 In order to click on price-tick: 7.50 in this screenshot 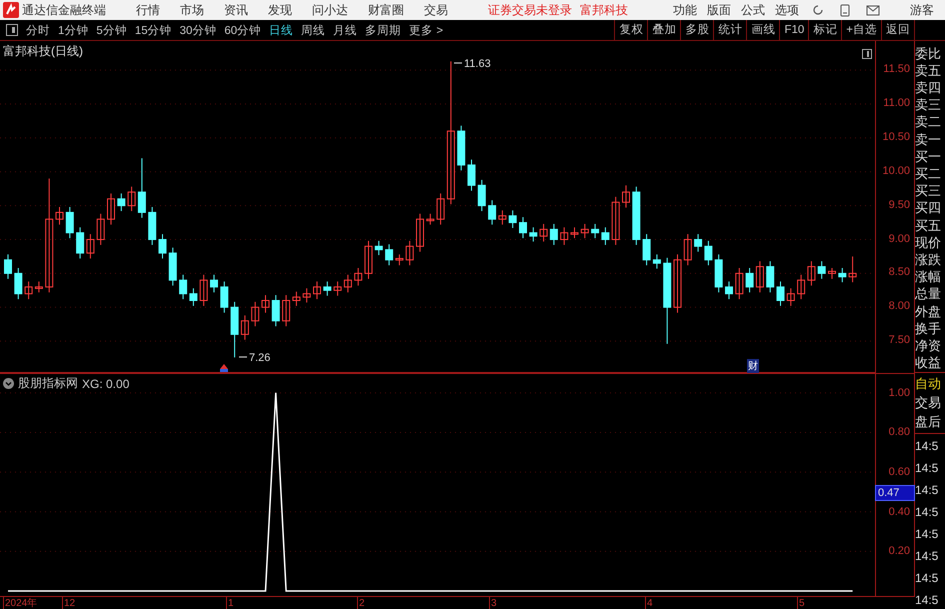, I will do `click(899, 340)`.